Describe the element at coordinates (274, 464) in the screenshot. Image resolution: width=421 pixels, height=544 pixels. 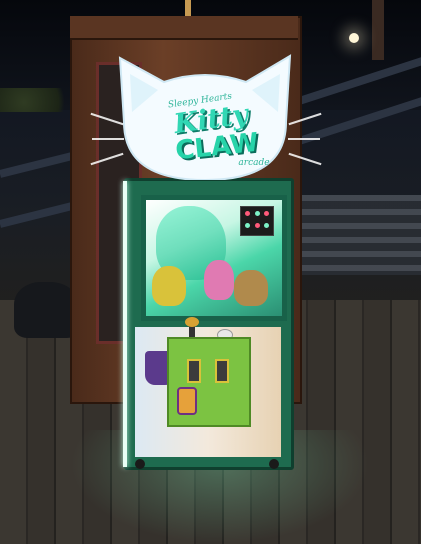
I see `machine-foot-right` at that location.